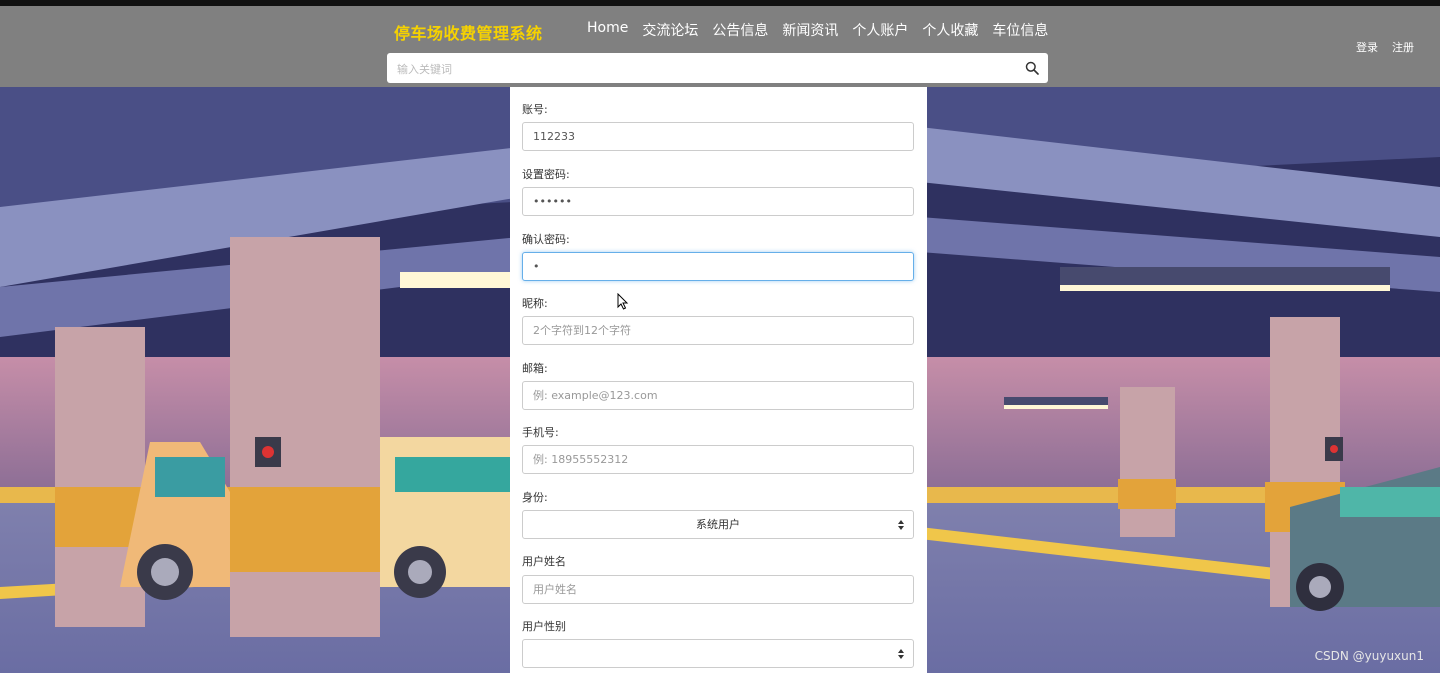  I want to click on login-link: 登录, so click(1367, 47).